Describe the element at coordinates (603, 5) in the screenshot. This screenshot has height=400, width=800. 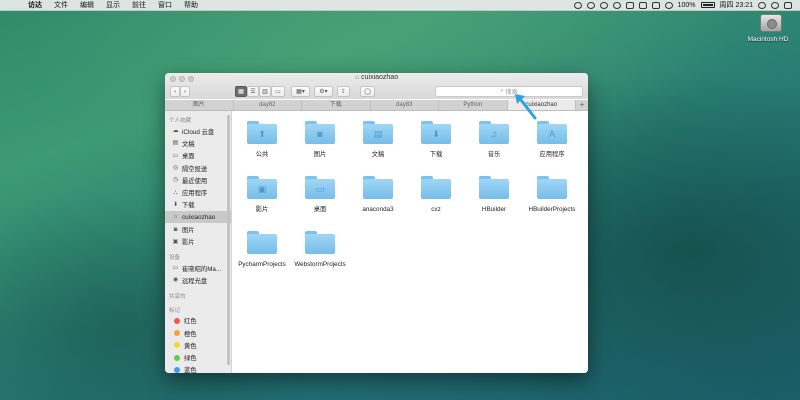
I see `qq-icon` at that location.